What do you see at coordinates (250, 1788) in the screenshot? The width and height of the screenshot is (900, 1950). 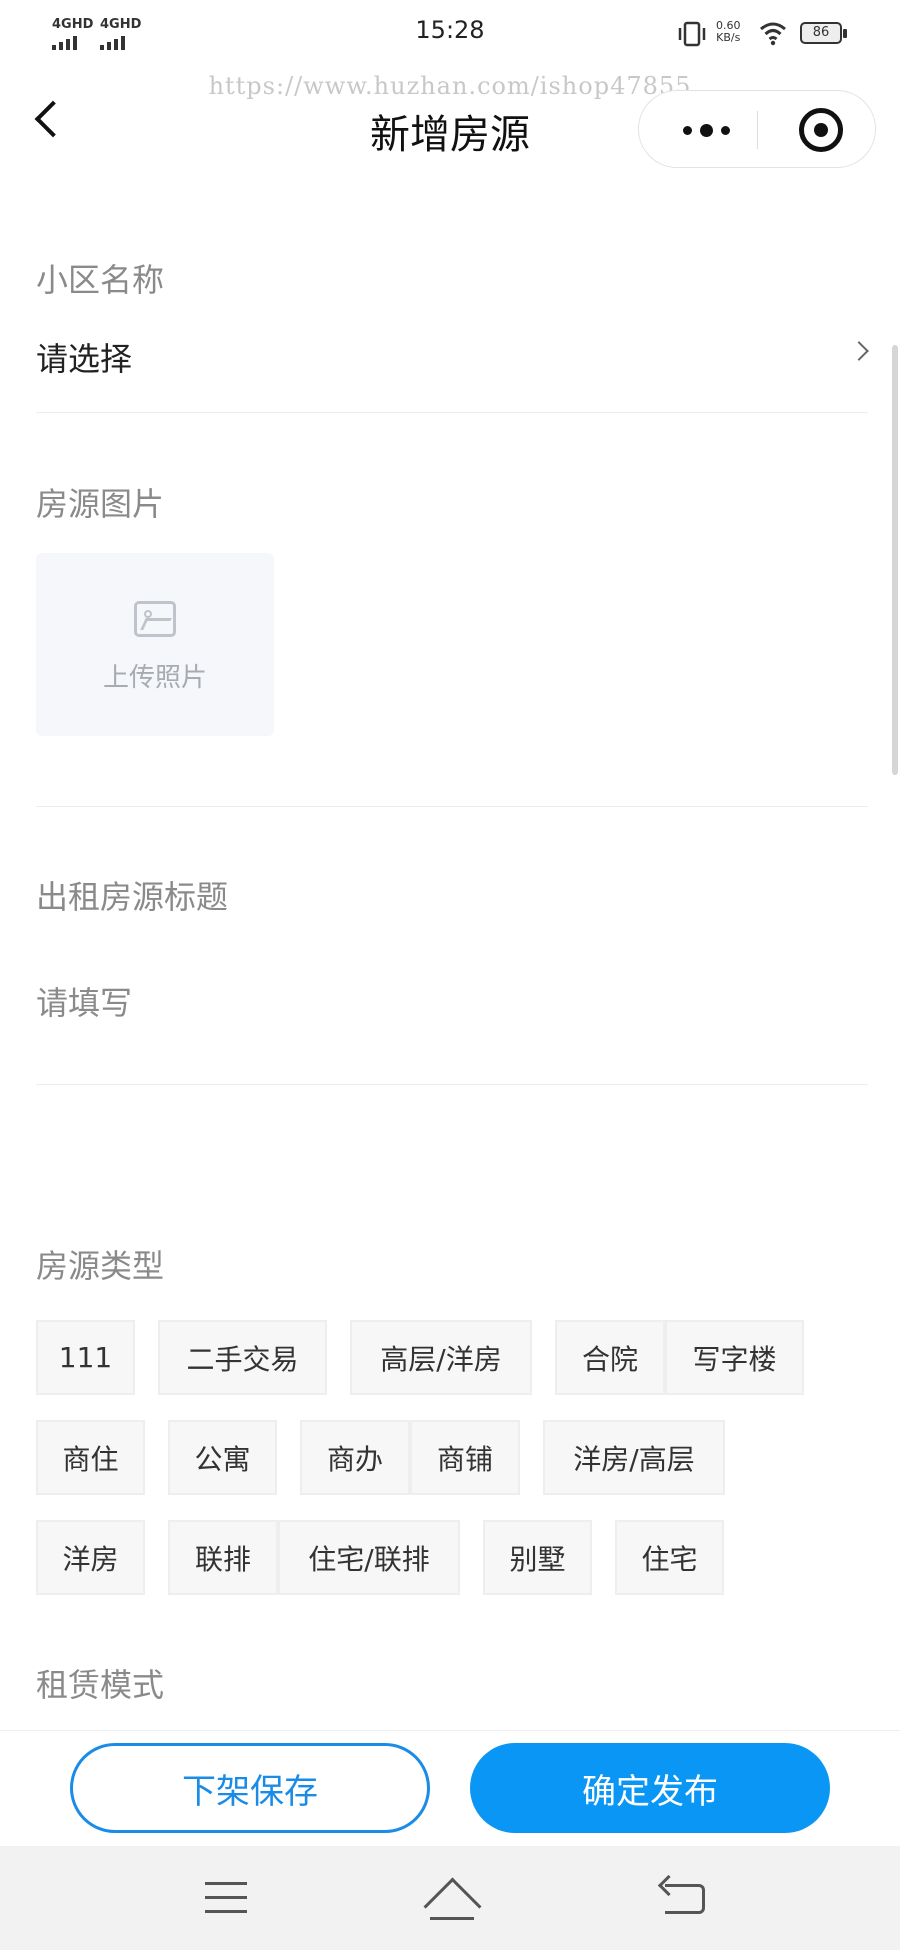 I see `unlist-save-button: 下架保存` at bounding box center [250, 1788].